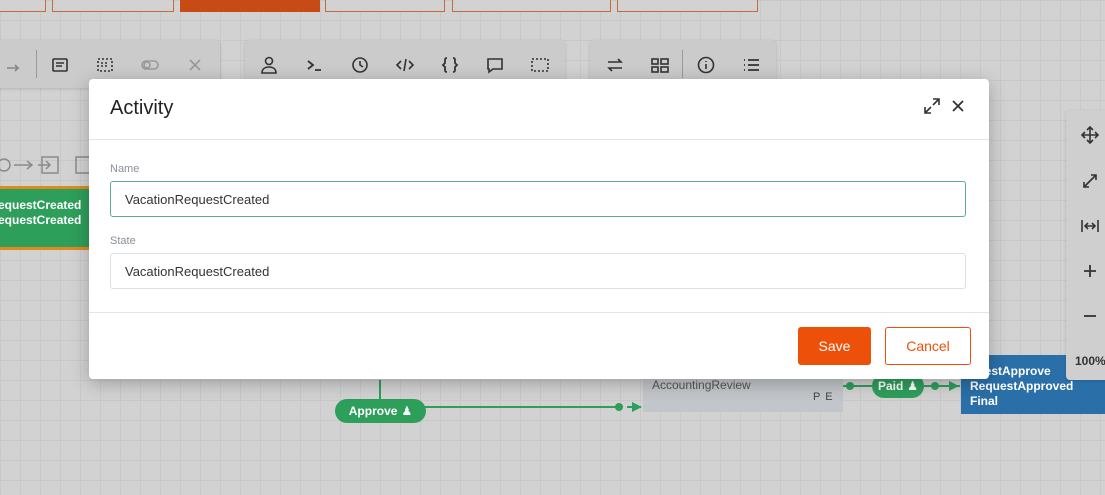 The width and height of the screenshot is (1105, 495). Describe the element at coordinates (660, 65) in the screenshot. I see `layout-icon` at that location.